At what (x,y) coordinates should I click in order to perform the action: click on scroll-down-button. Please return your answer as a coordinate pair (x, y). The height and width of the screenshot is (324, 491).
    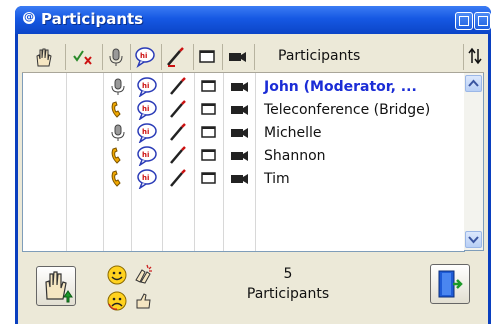
    Looking at the image, I should click on (473, 239).